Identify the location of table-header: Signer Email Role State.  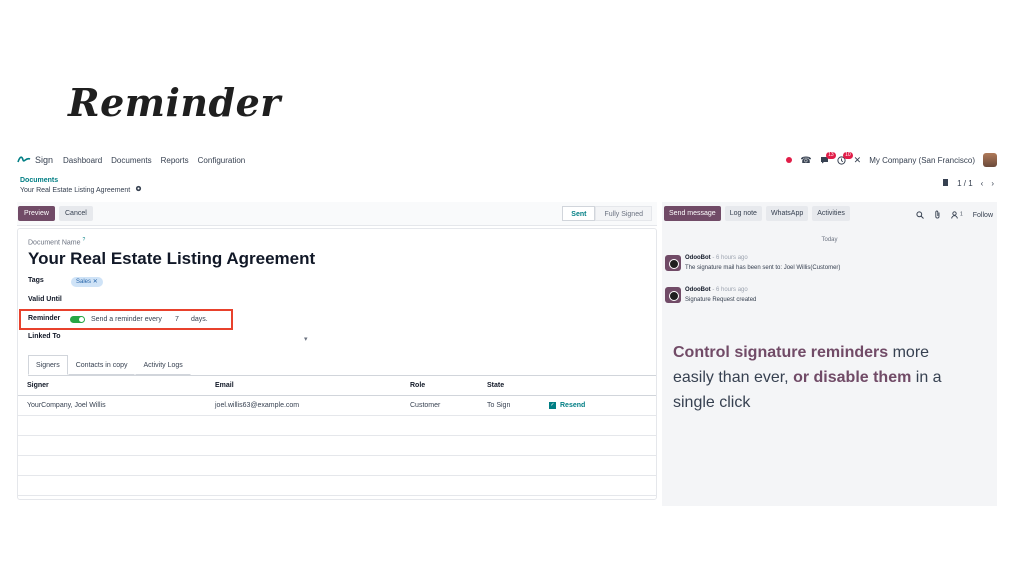
(337, 386).